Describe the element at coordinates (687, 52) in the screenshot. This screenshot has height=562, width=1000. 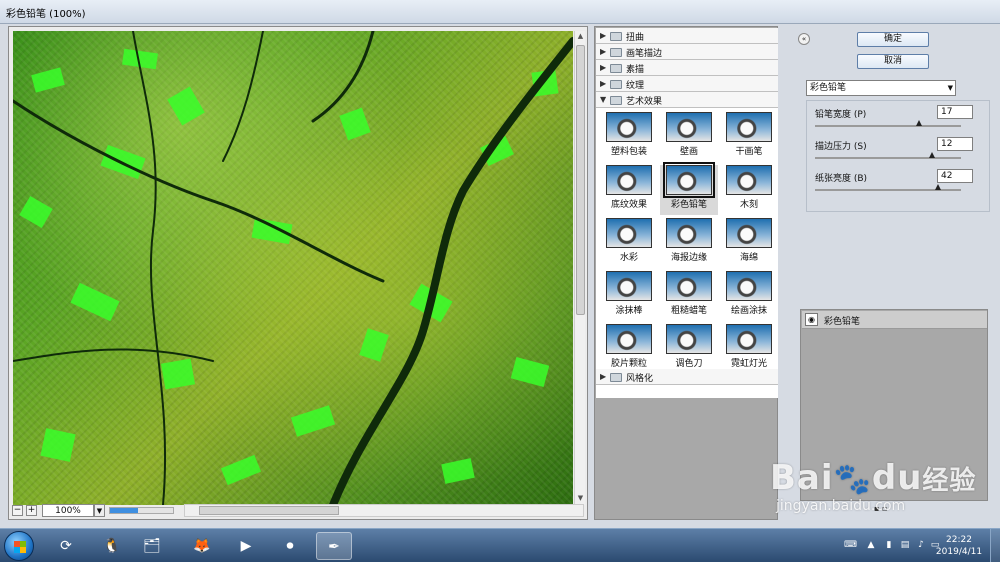
I see `filter-group-brush-strokes: ▶ 画笔描边` at that location.